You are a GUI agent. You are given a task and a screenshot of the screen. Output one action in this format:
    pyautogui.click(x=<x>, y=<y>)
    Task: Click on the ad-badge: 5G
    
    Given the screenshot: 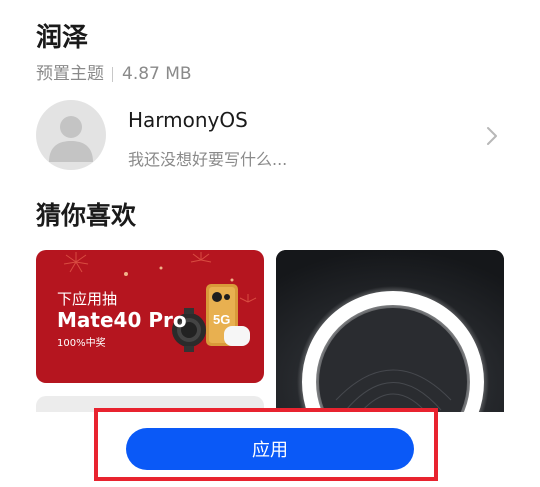 What is the action you would take?
    pyautogui.click(x=221, y=319)
    